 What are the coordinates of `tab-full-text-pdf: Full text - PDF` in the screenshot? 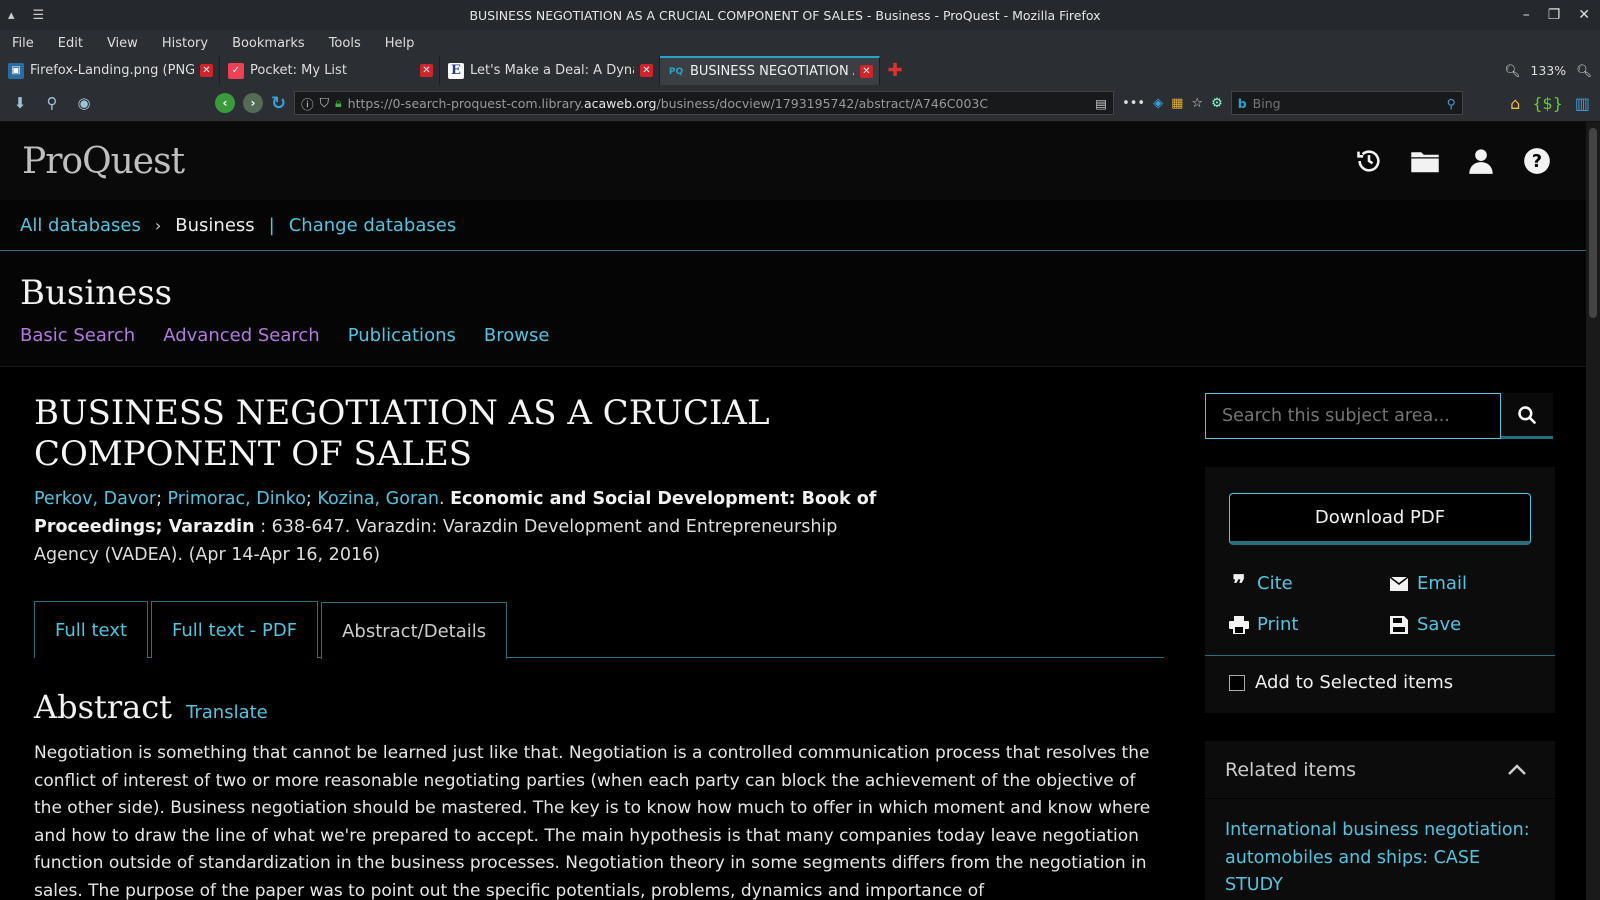 It's located at (235, 629).